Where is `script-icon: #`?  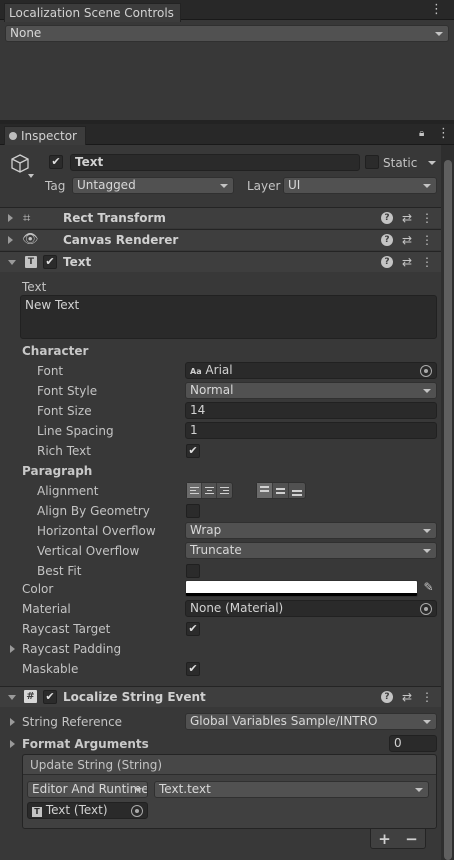
script-icon: # is located at coordinates (30, 696).